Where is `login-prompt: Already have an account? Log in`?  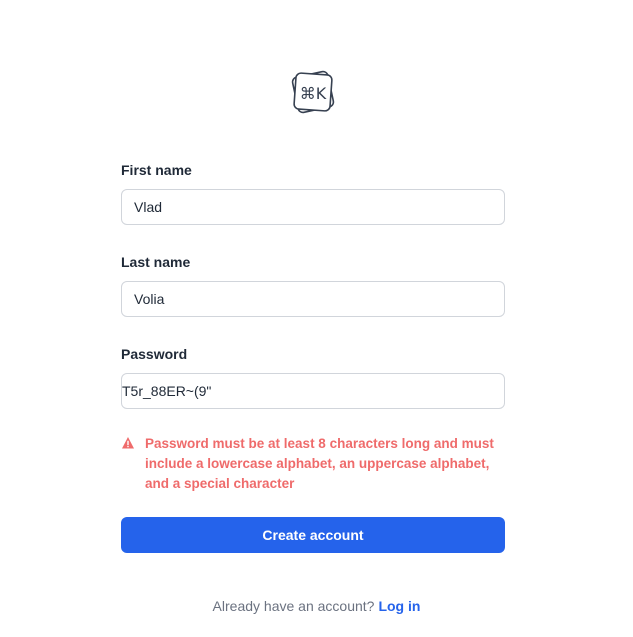
login-prompt: Already have an account? Log in is located at coordinates (316, 606).